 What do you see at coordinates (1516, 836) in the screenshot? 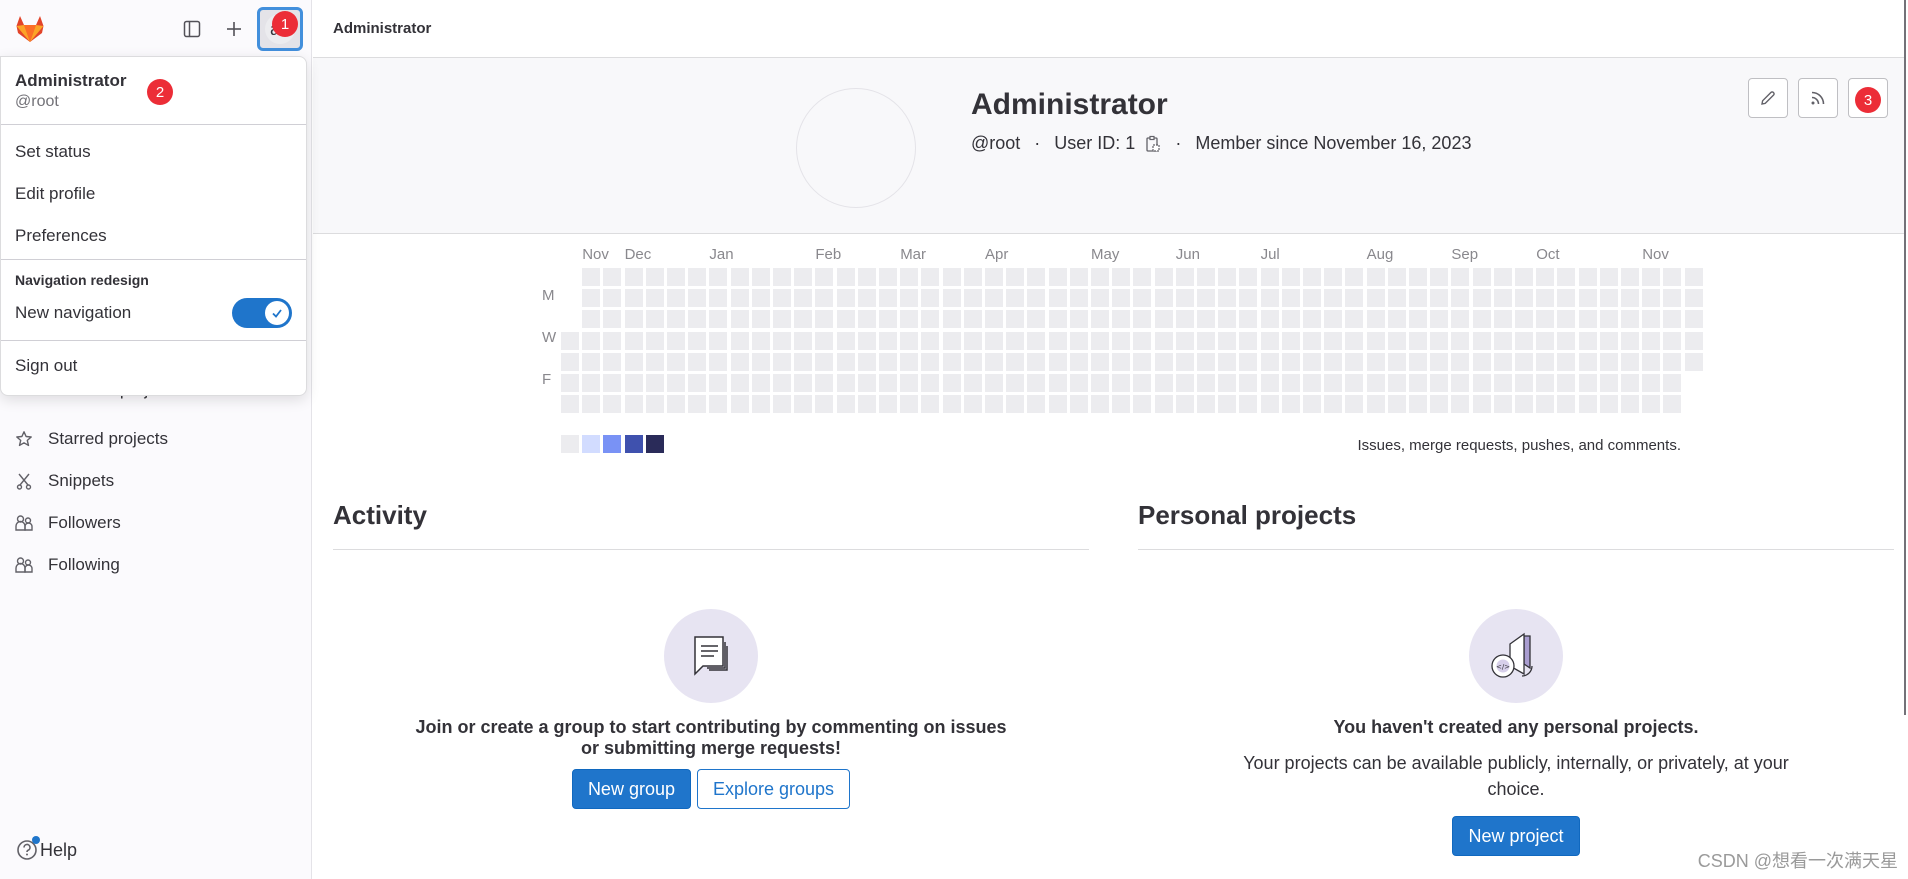
I see `new-project-button: New project` at bounding box center [1516, 836].